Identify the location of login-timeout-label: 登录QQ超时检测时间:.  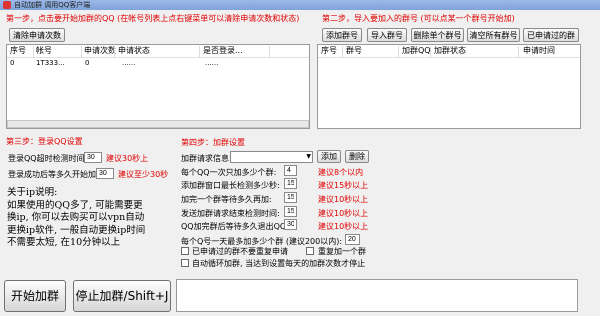
(48, 158).